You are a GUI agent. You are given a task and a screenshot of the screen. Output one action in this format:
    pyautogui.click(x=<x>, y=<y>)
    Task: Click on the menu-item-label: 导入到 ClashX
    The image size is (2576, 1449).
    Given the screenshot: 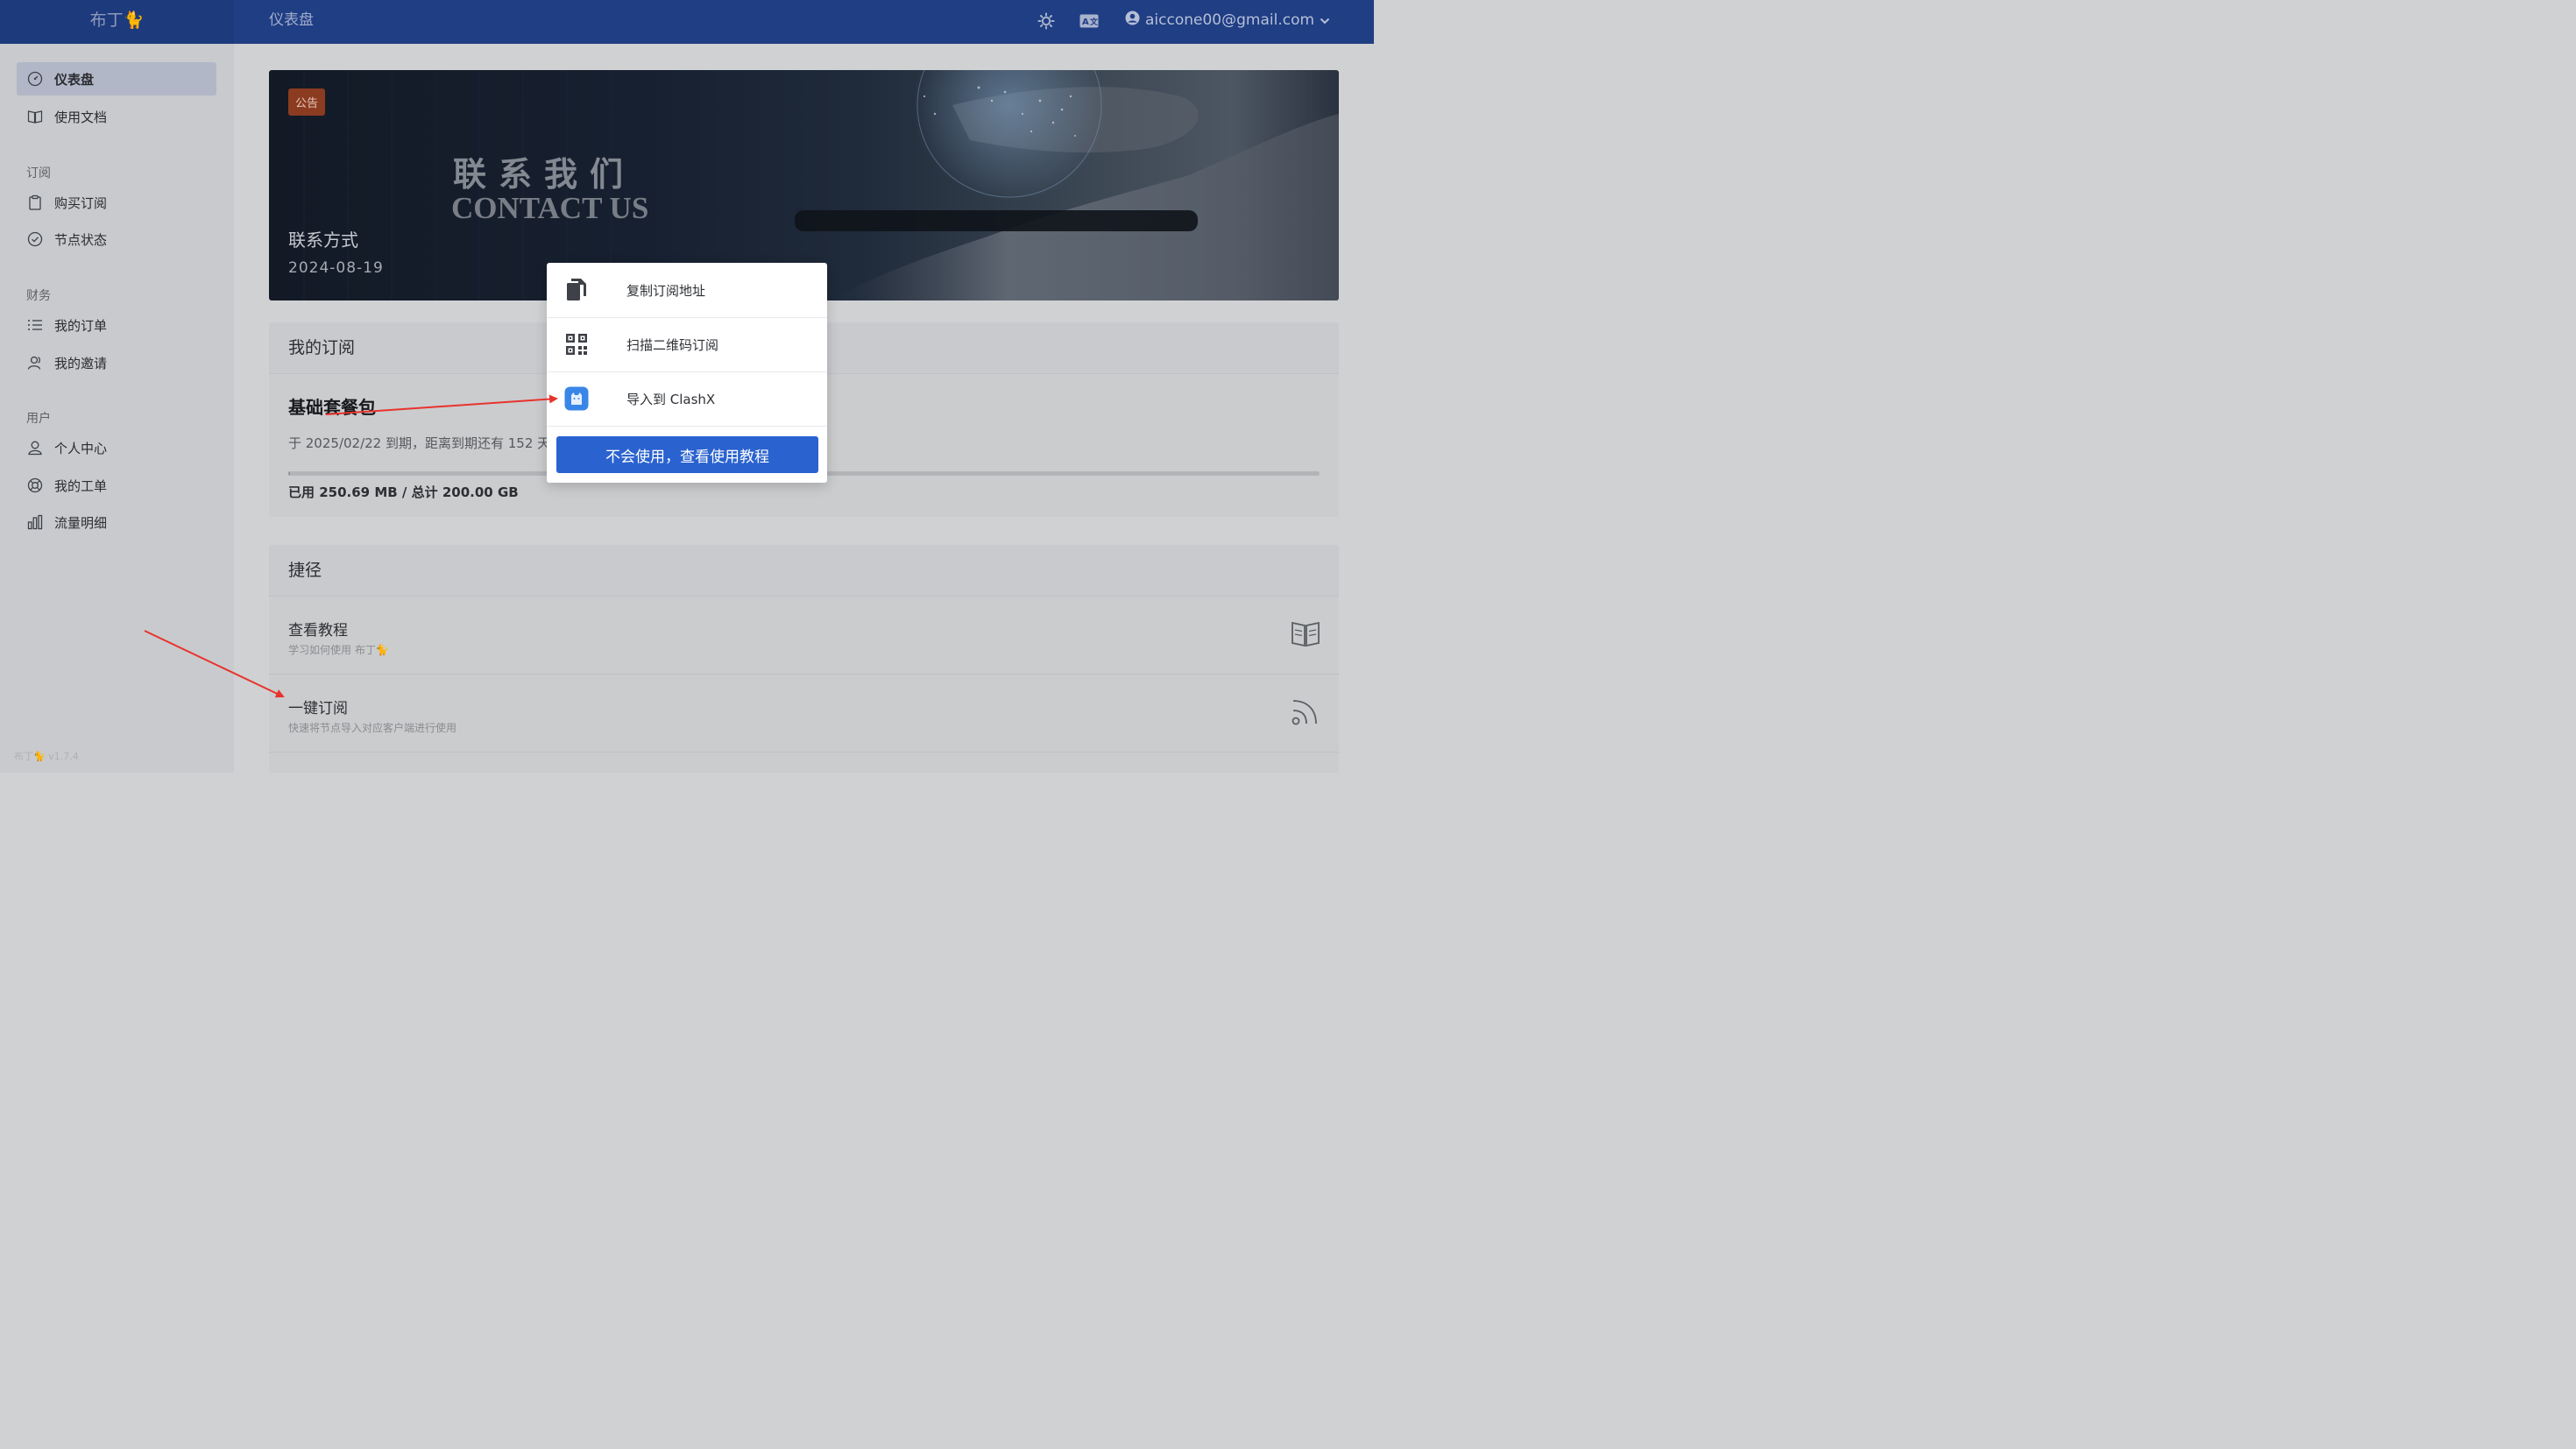 What is the action you would take?
    pyautogui.click(x=671, y=399)
    